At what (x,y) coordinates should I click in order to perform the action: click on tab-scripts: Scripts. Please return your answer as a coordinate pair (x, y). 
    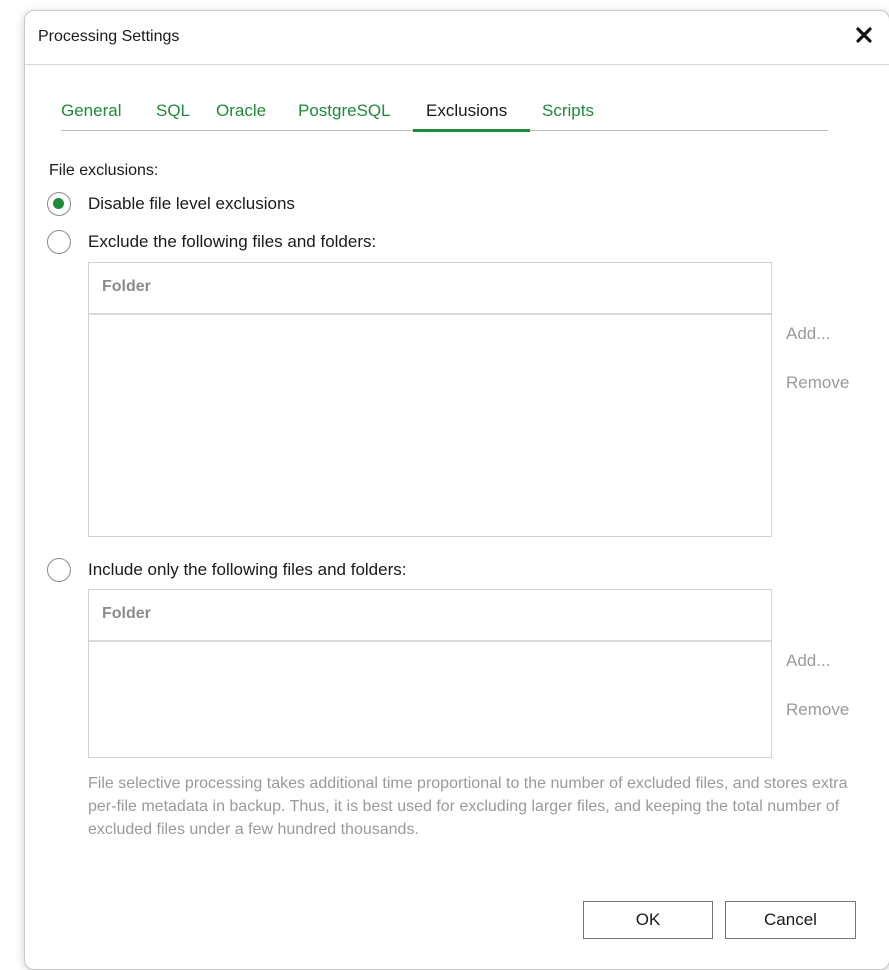
    Looking at the image, I should click on (568, 111).